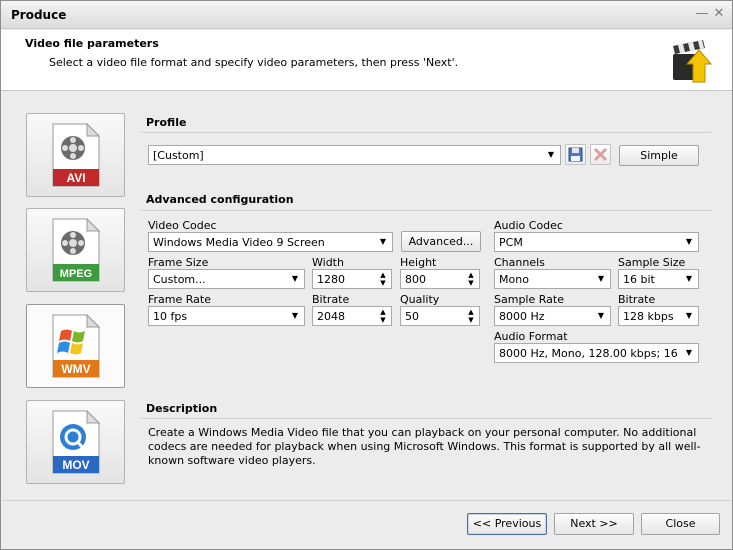  I want to click on quality-value: 50, so click(412, 316).